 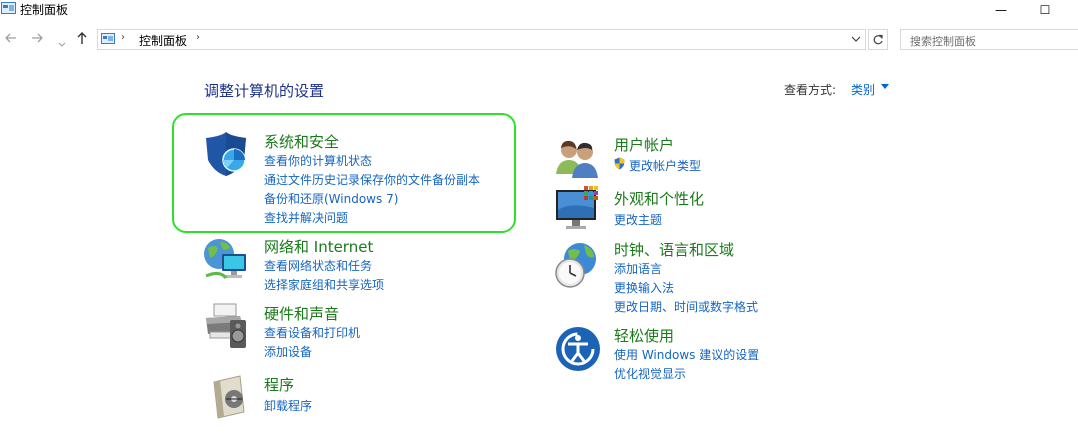 I want to click on recent-locations-button, so click(x=62, y=44).